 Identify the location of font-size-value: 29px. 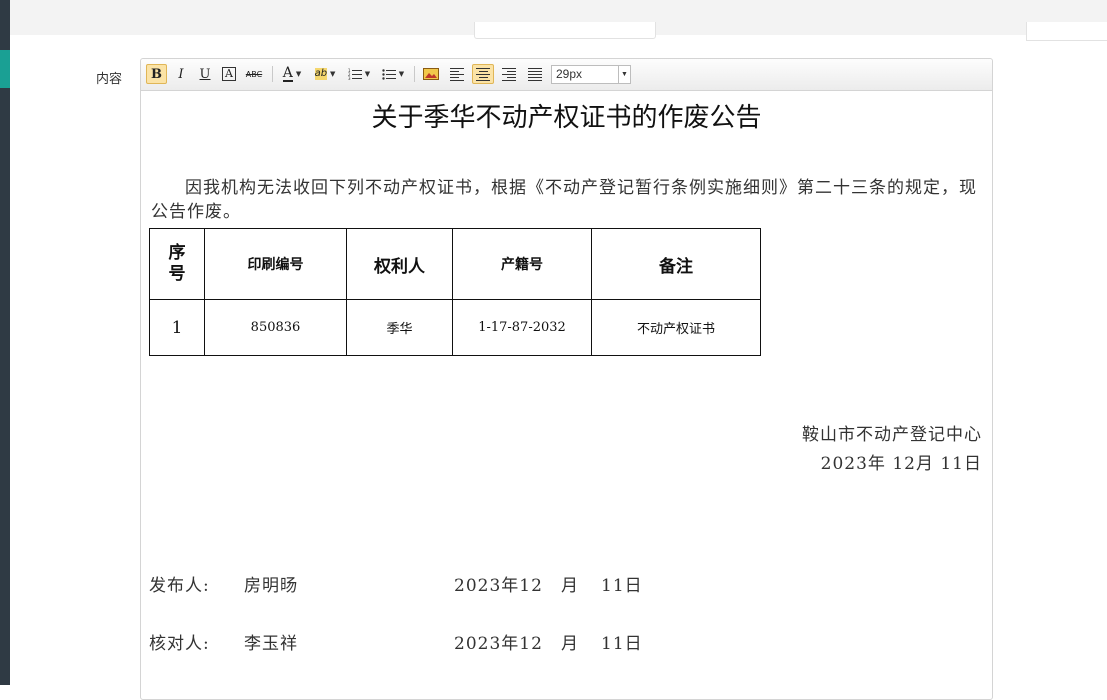
(569, 74).